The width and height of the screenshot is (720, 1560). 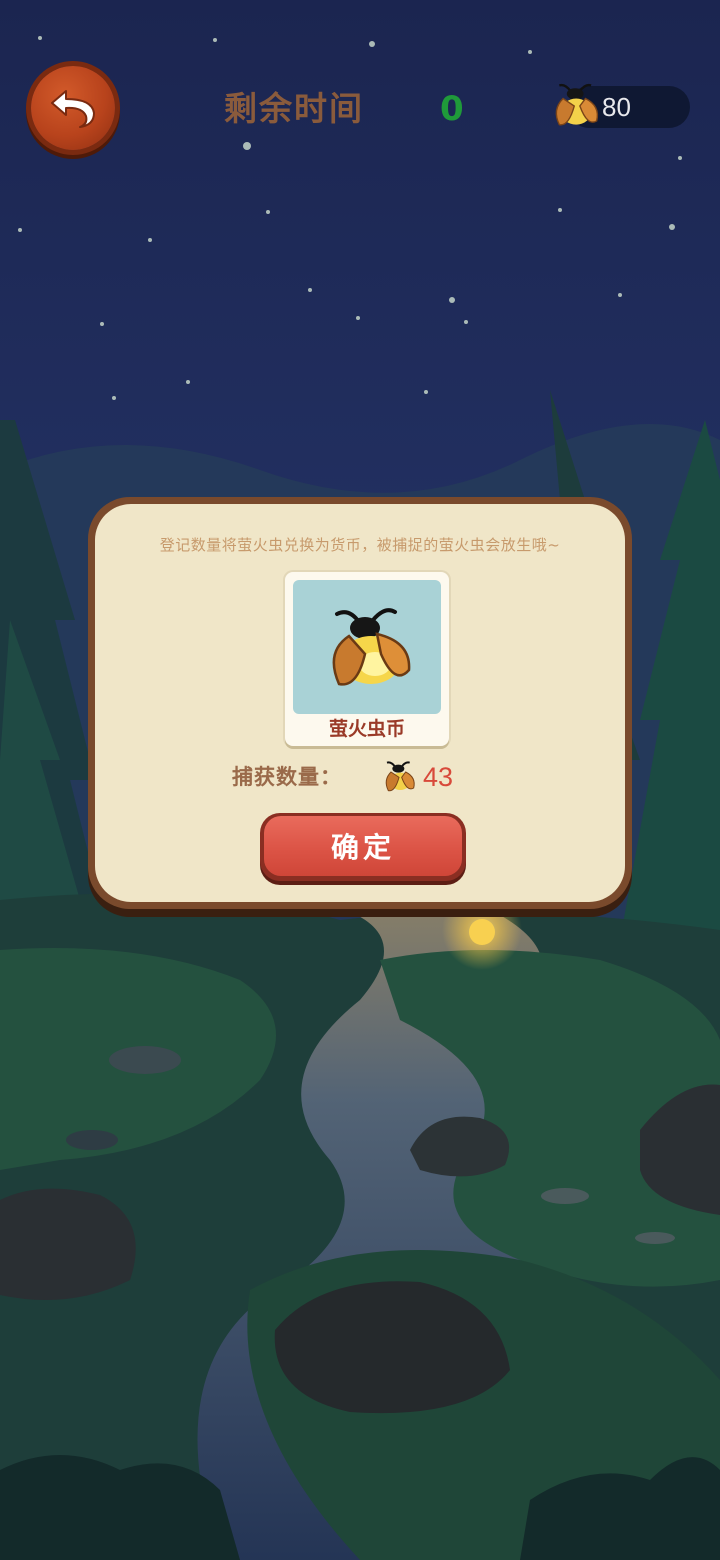 I want to click on back-button, so click(x=73, y=108).